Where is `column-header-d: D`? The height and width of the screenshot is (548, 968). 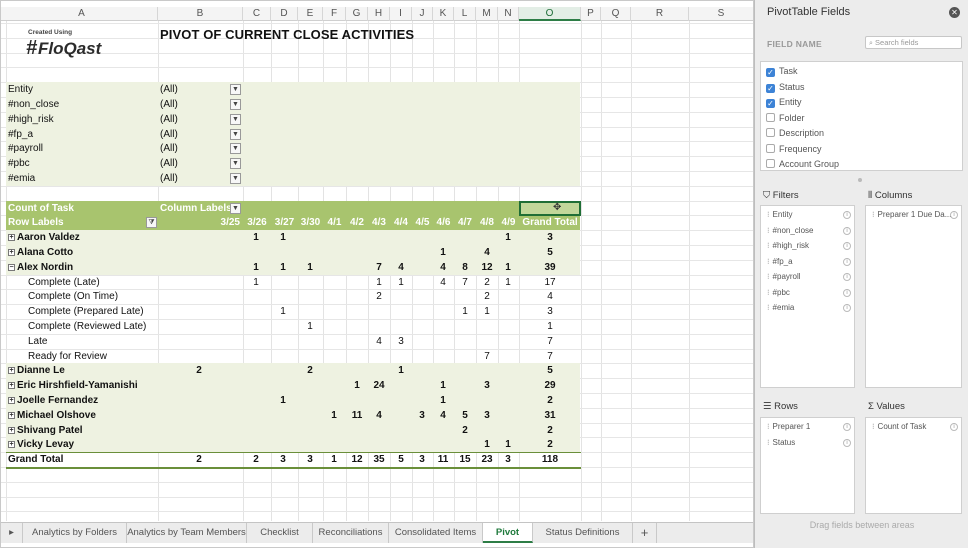
column-header-d: D is located at coordinates (284, 14).